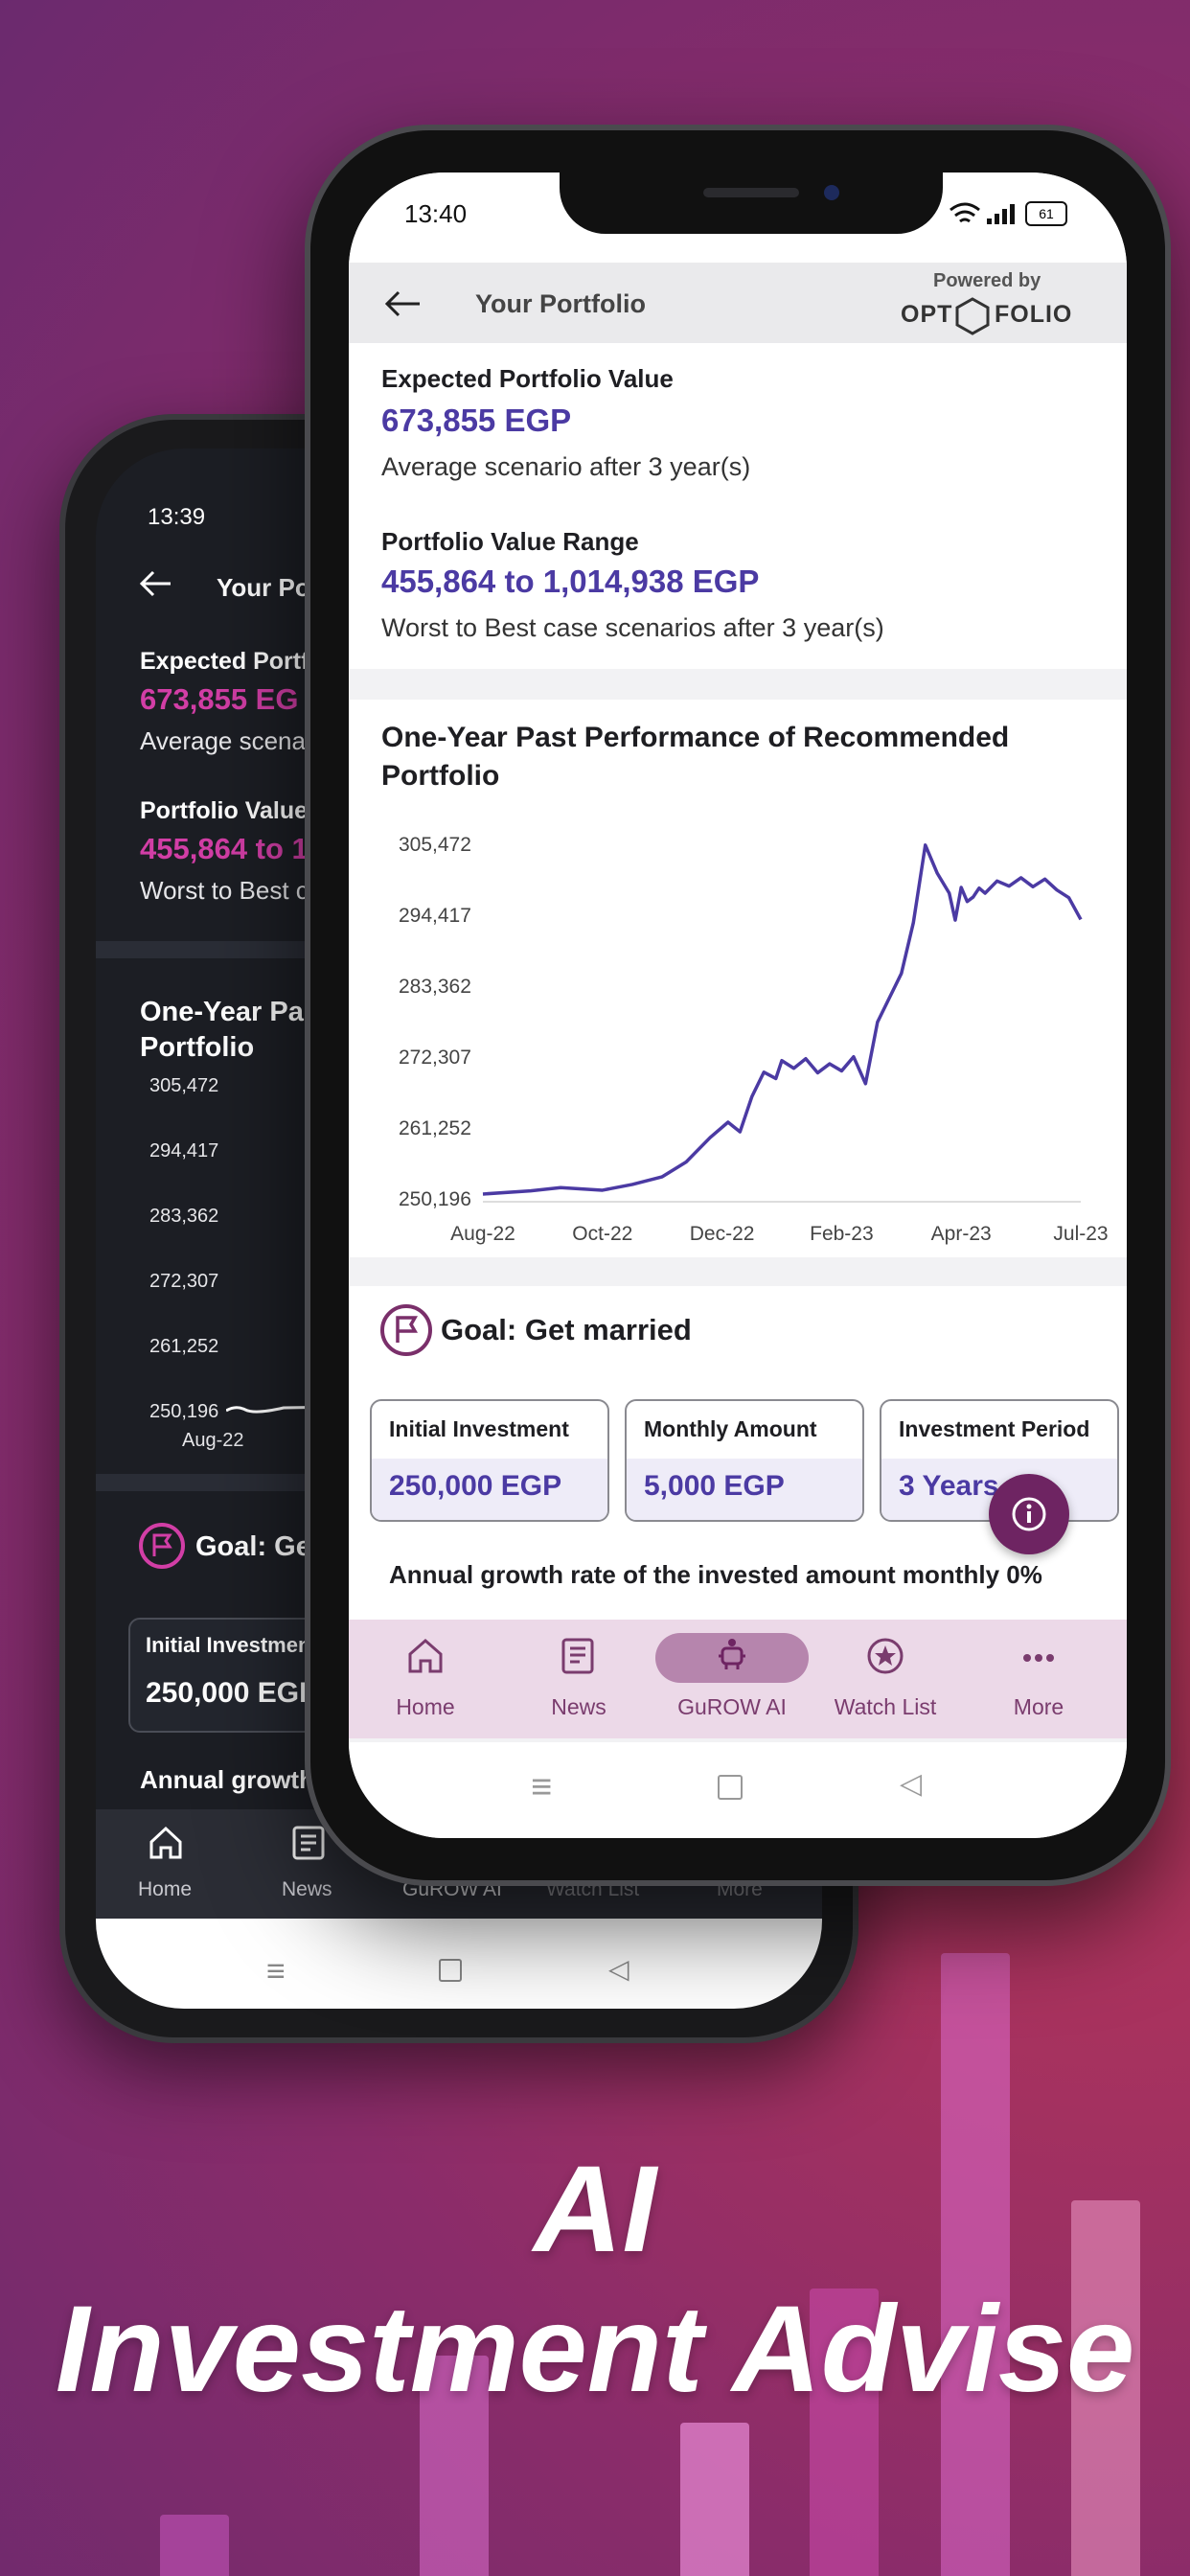 Image resolution: width=1190 pixels, height=2576 pixels. What do you see at coordinates (184, 1085) in the screenshot?
I see `back-y-tick: 305,472` at bounding box center [184, 1085].